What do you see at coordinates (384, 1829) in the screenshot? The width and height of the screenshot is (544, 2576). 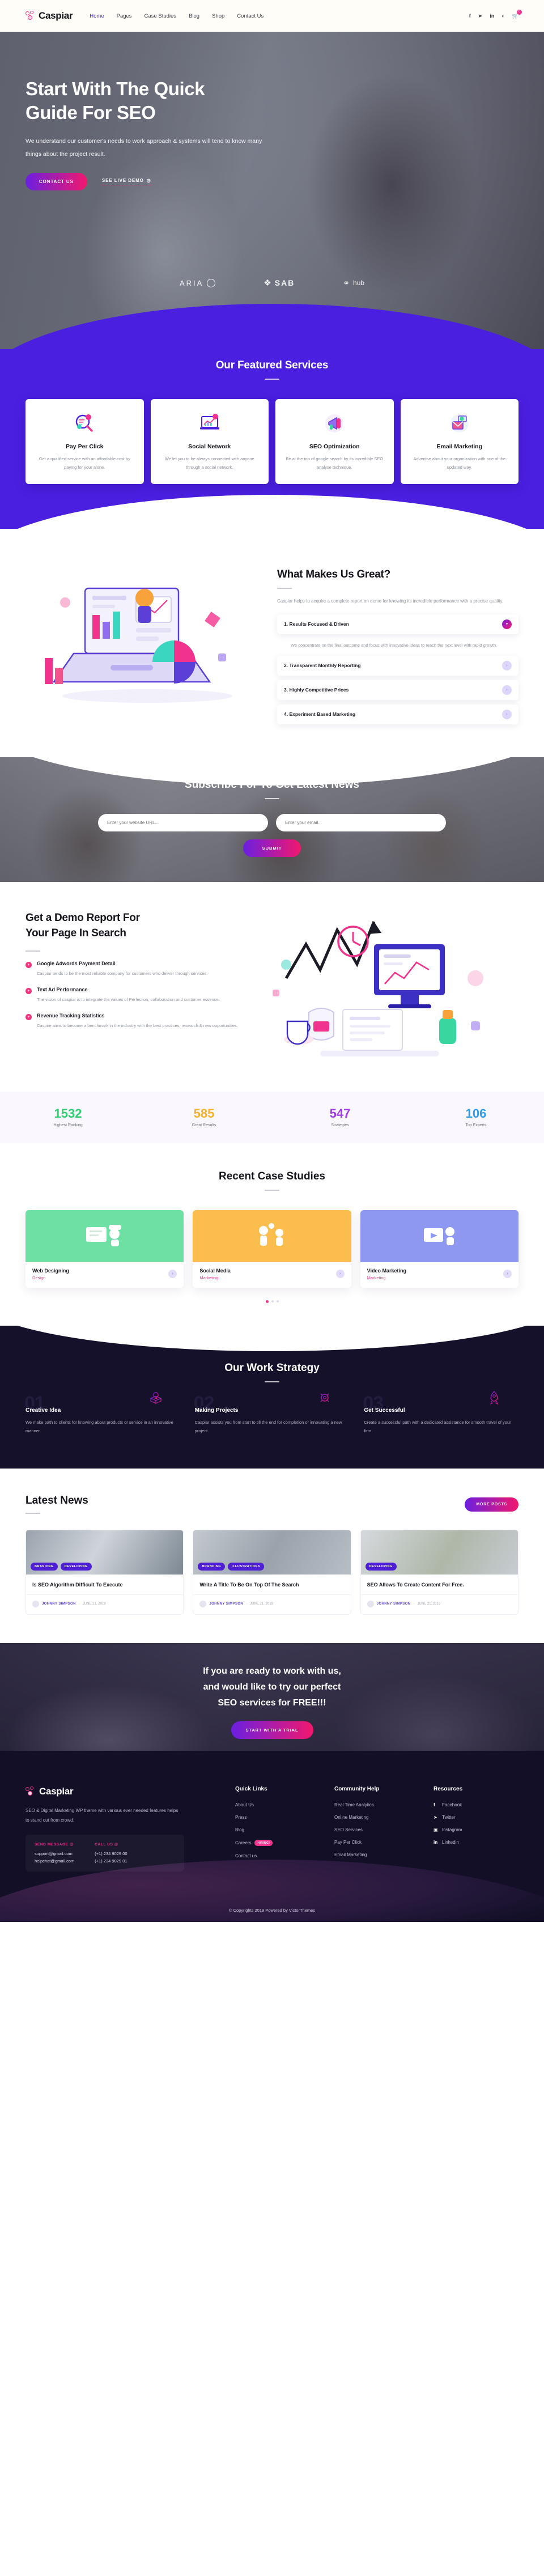 I see `footer-link-seo-services: SEO Services` at bounding box center [384, 1829].